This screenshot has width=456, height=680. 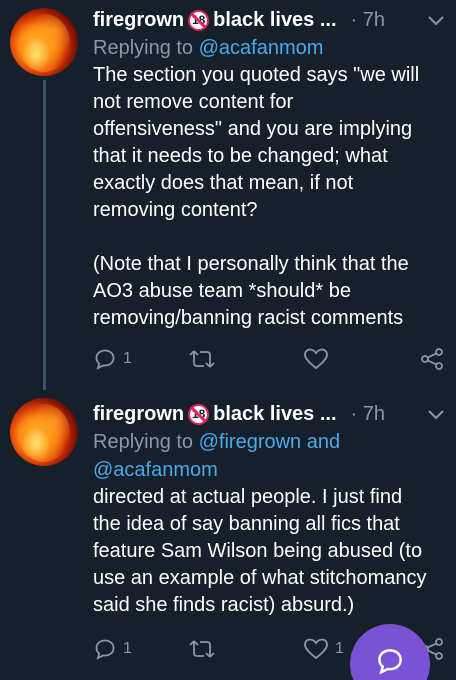 I want to click on share-button, so click(x=432, y=359).